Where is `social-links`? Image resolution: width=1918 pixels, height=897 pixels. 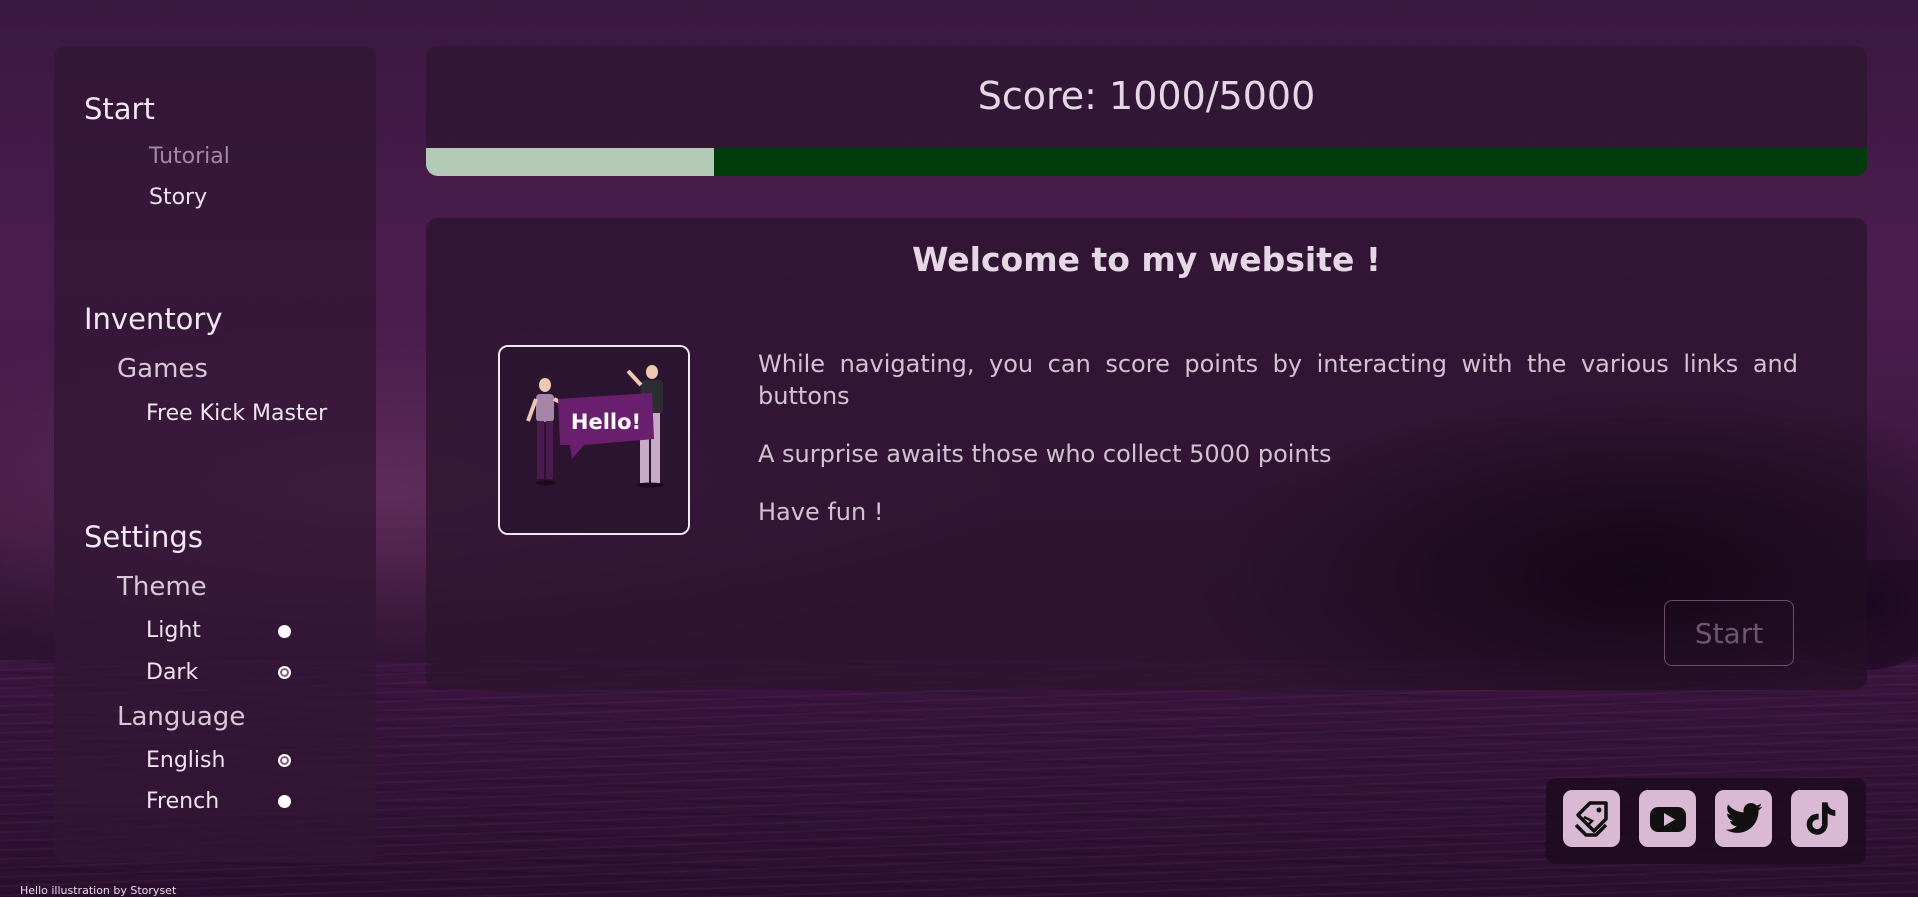 social-links is located at coordinates (1706, 821).